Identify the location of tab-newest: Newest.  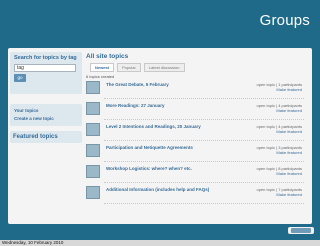
(102, 67).